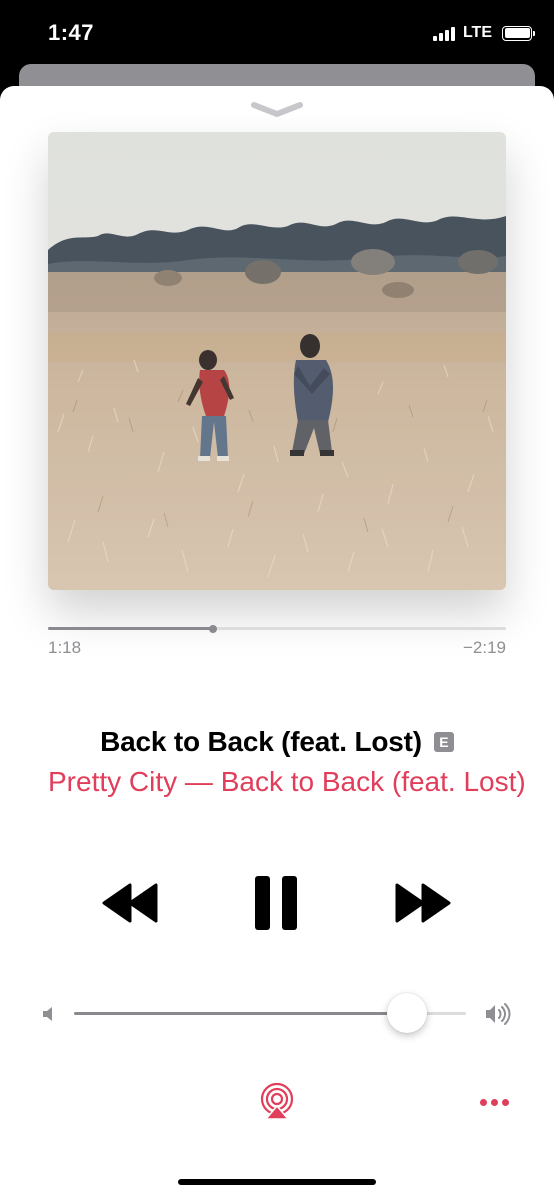 This screenshot has width=554, height=1200. I want to click on volume-low-icon, so click(47, 1014).